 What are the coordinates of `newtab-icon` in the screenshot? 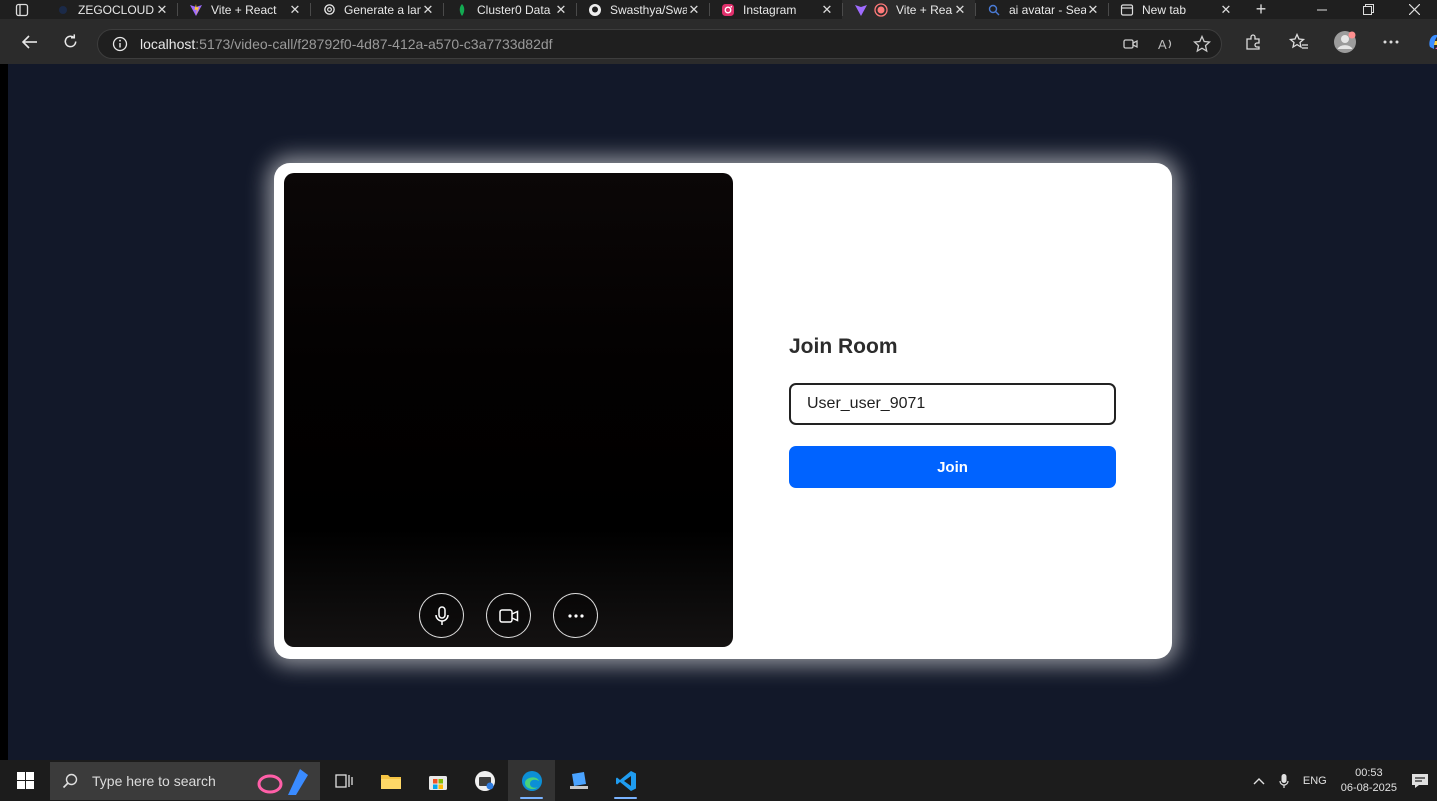 It's located at (1127, 10).